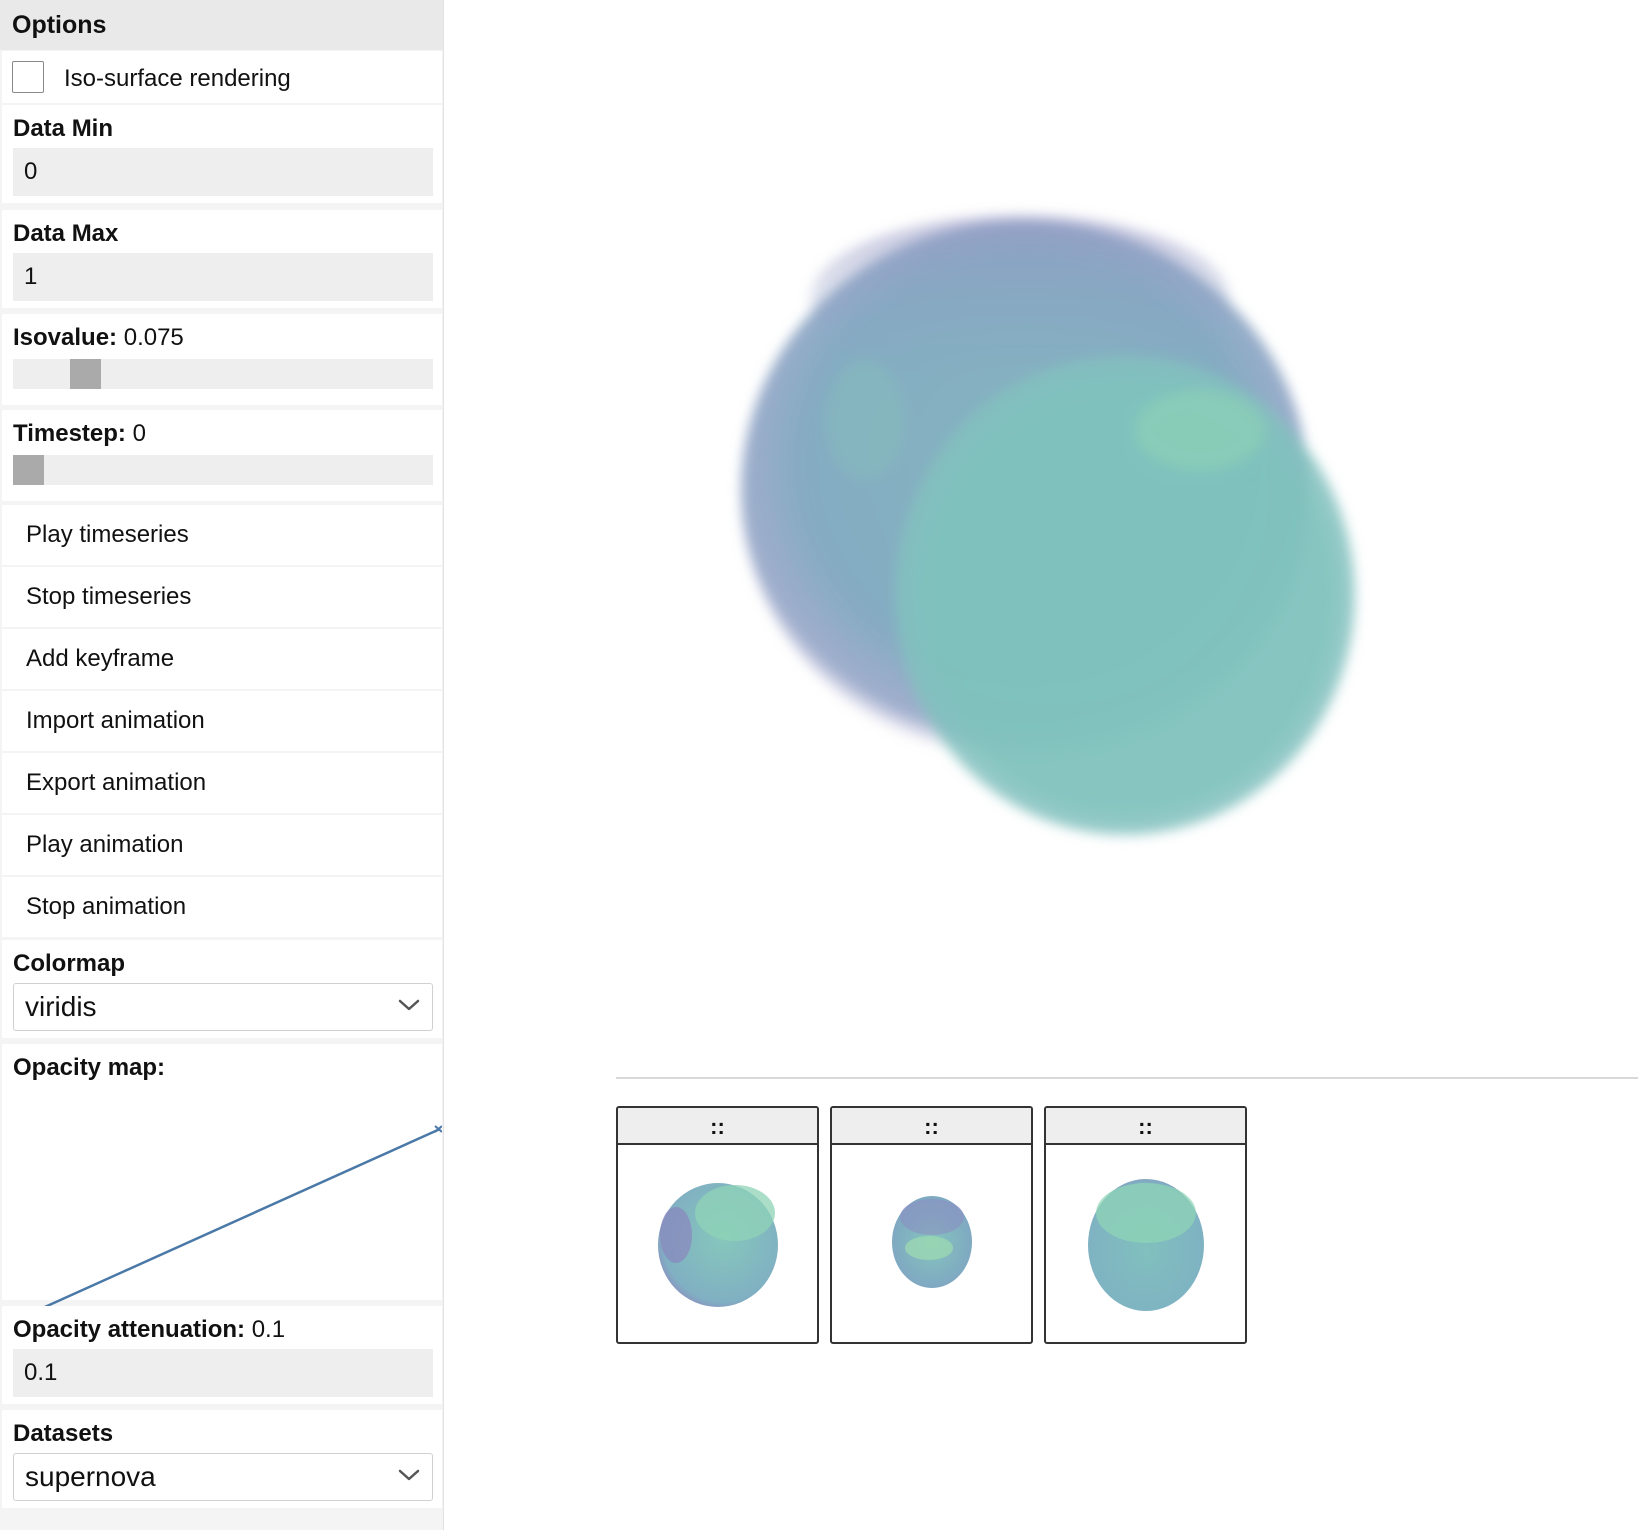 The width and height of the screenshot is (1638, 1530). Describe the element at coordinates (61, 1006) in the screenshot. I see `colormap-selected-value: viridis` at that location.